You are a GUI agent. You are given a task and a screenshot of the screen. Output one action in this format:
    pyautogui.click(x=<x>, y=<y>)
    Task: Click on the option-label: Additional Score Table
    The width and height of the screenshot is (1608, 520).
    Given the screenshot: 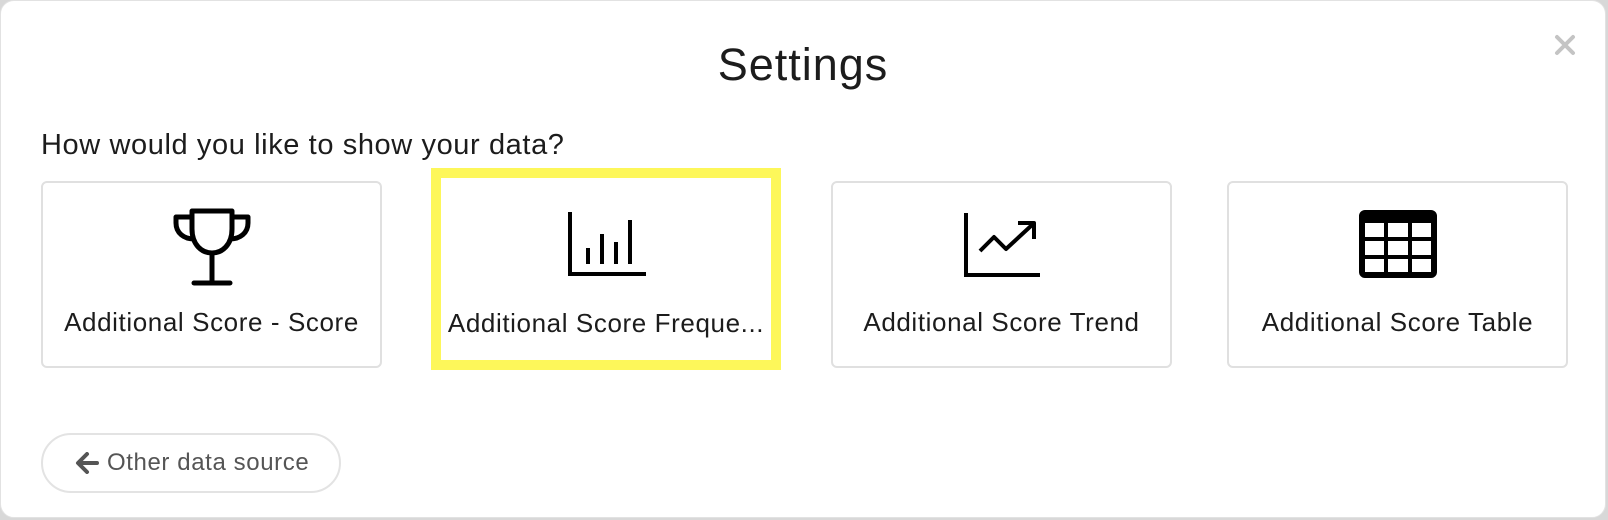 What is the action you would take?
    pyautogui.click(x=1397, y=322)
    